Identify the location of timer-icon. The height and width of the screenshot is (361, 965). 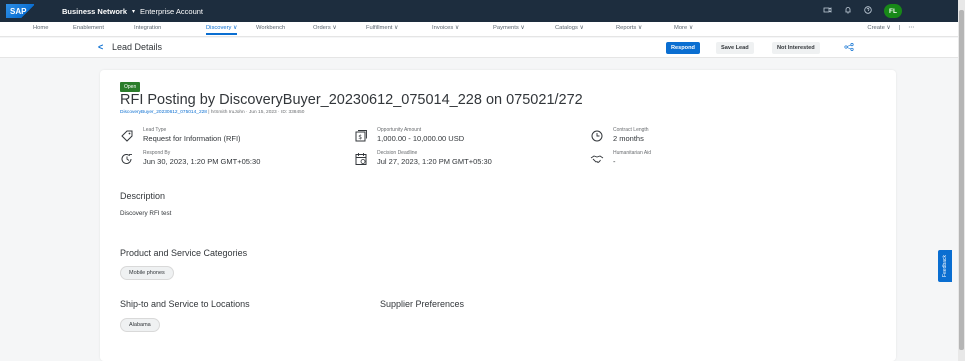
(127, 159).